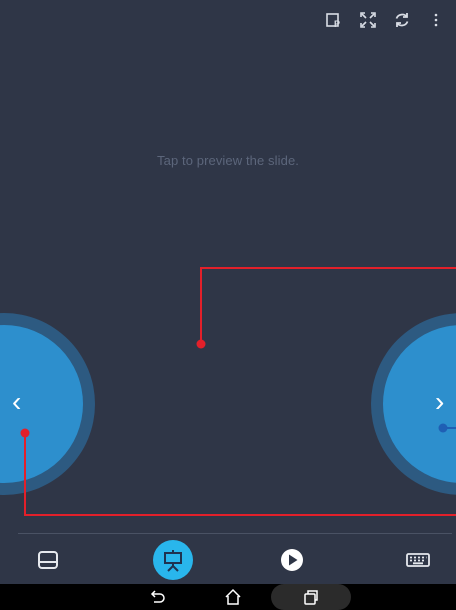 This screenshot has height=610, width=456. I want to click on home-button, so click(233, 597).